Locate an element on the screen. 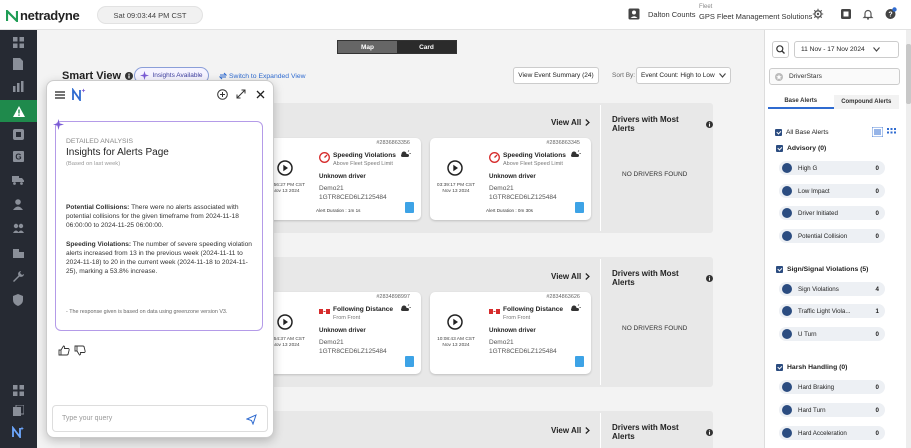 The image size is (911, 448). sidebar-item-security is located at coordinates (18, 300).